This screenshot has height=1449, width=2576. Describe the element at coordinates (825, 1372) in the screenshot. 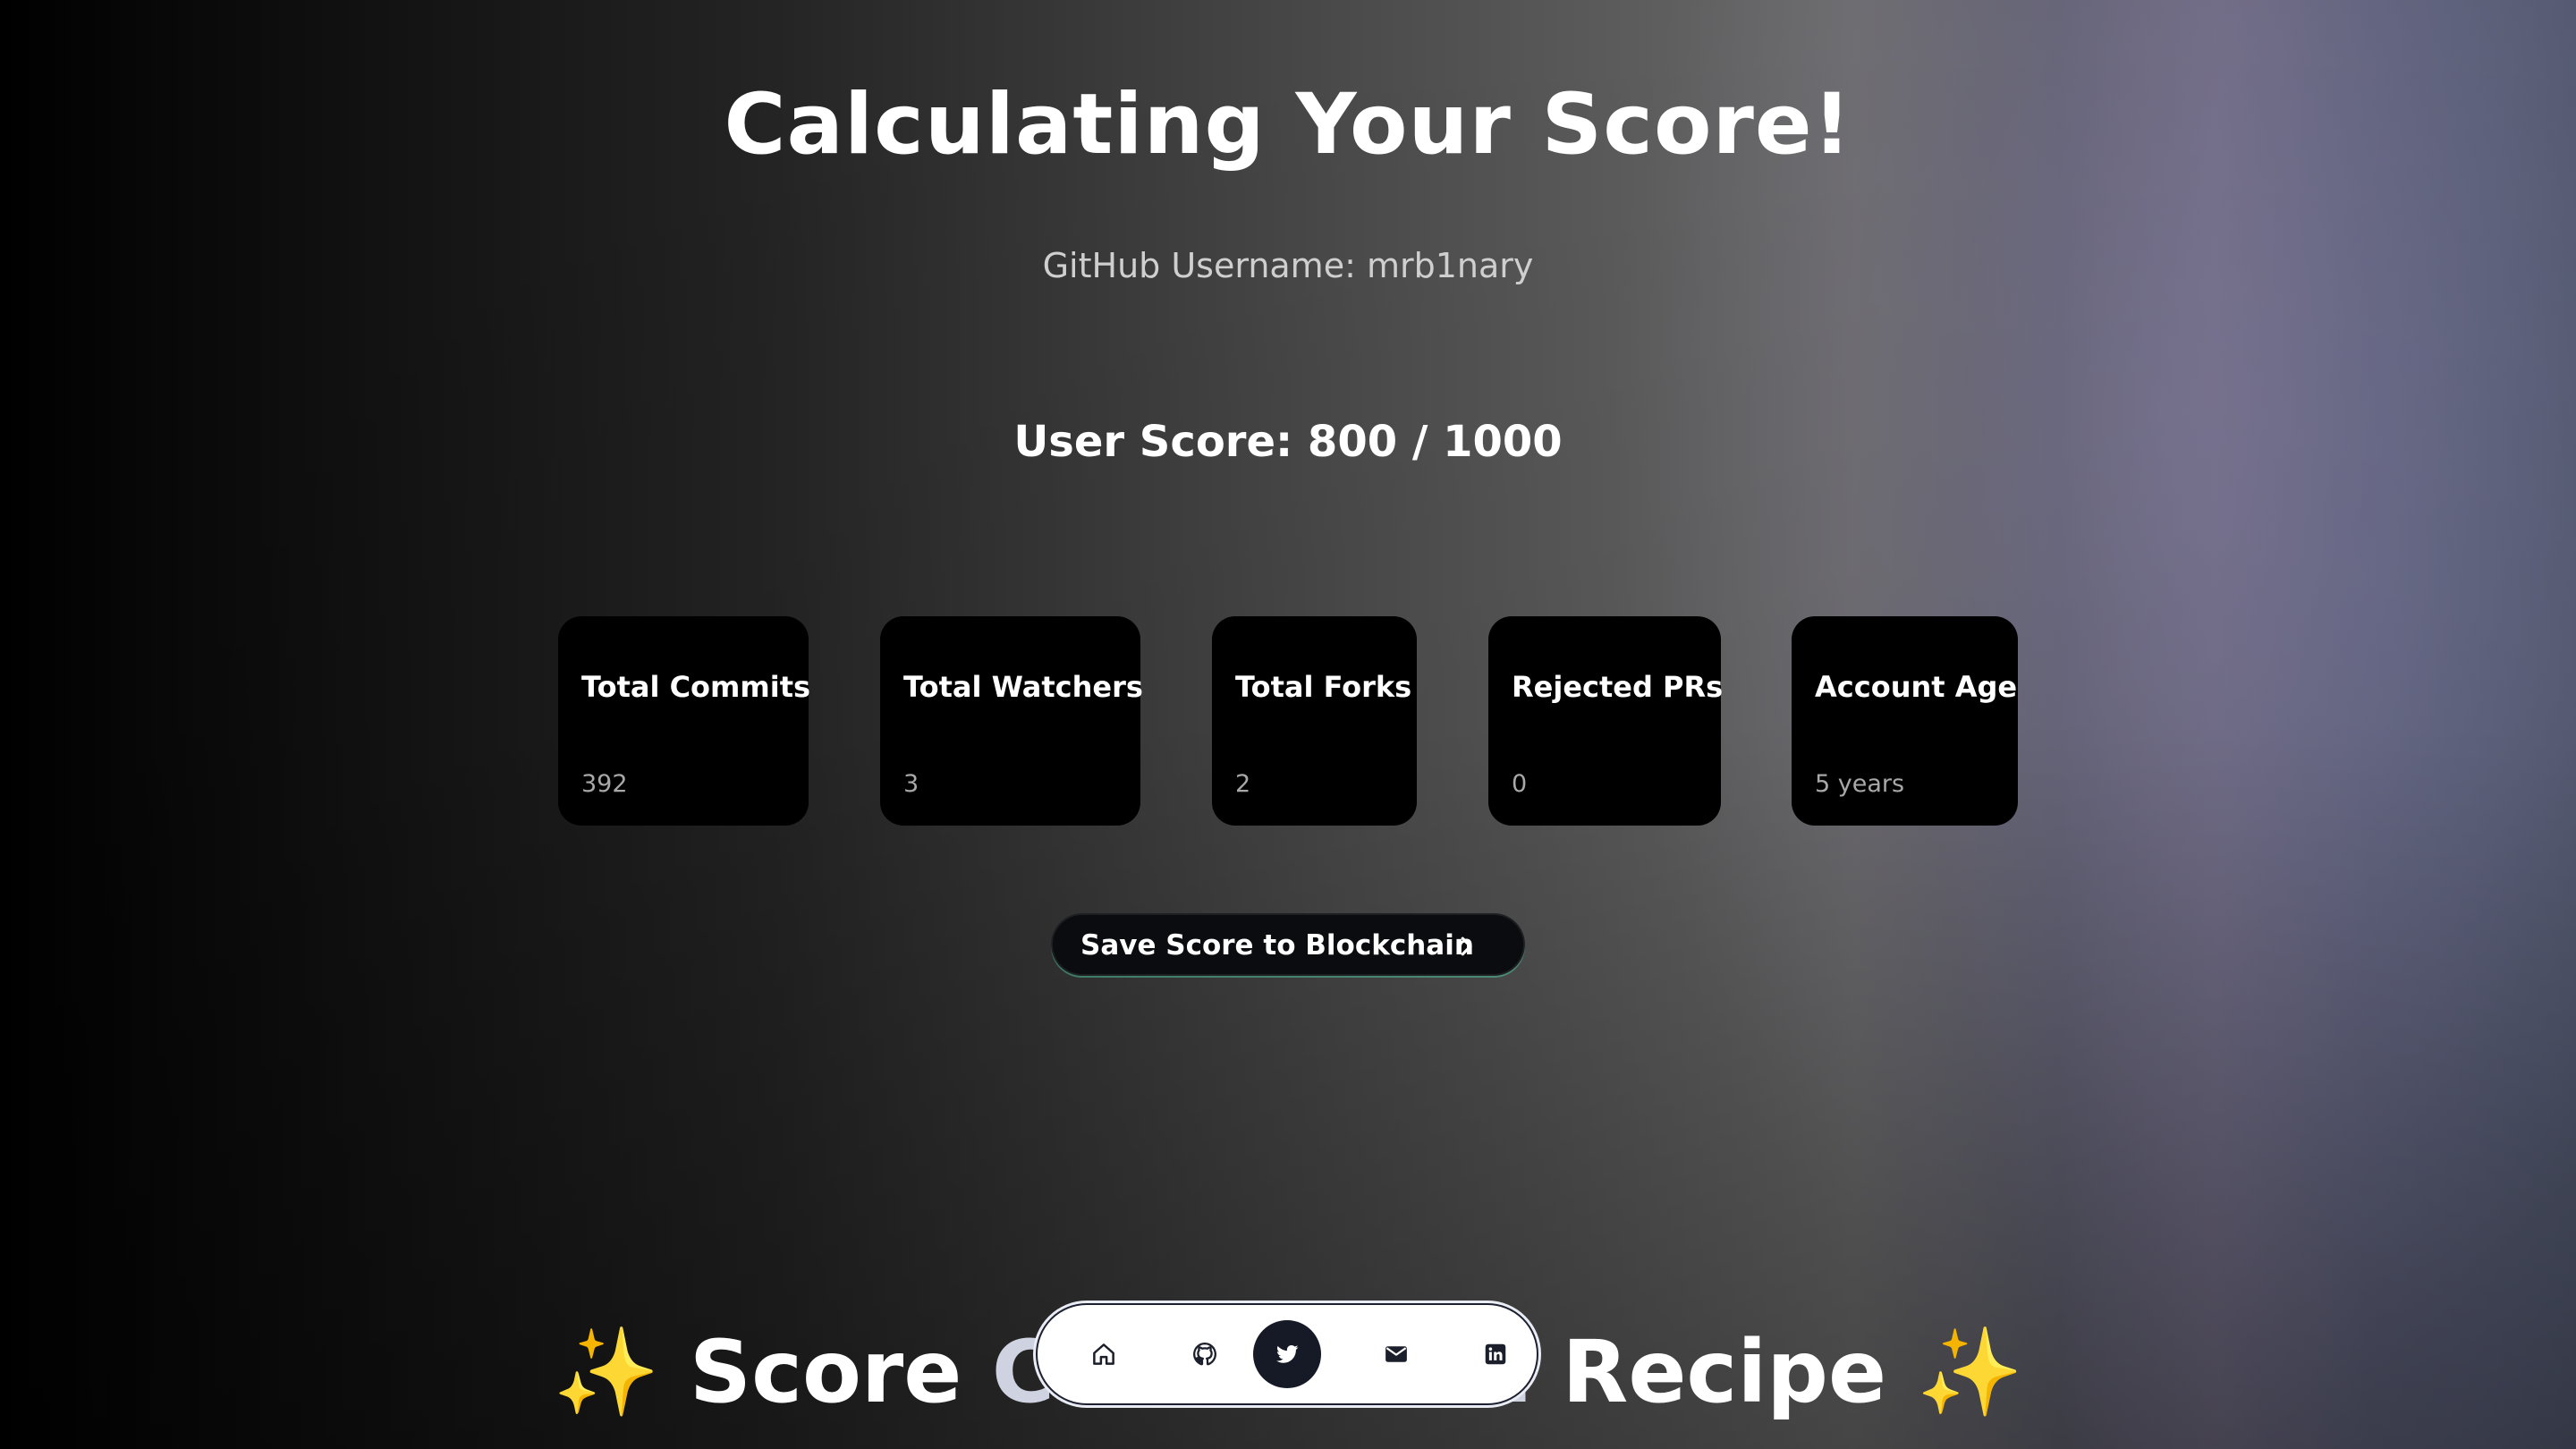

I see `recipe-heading-prefix: Score` at that location.